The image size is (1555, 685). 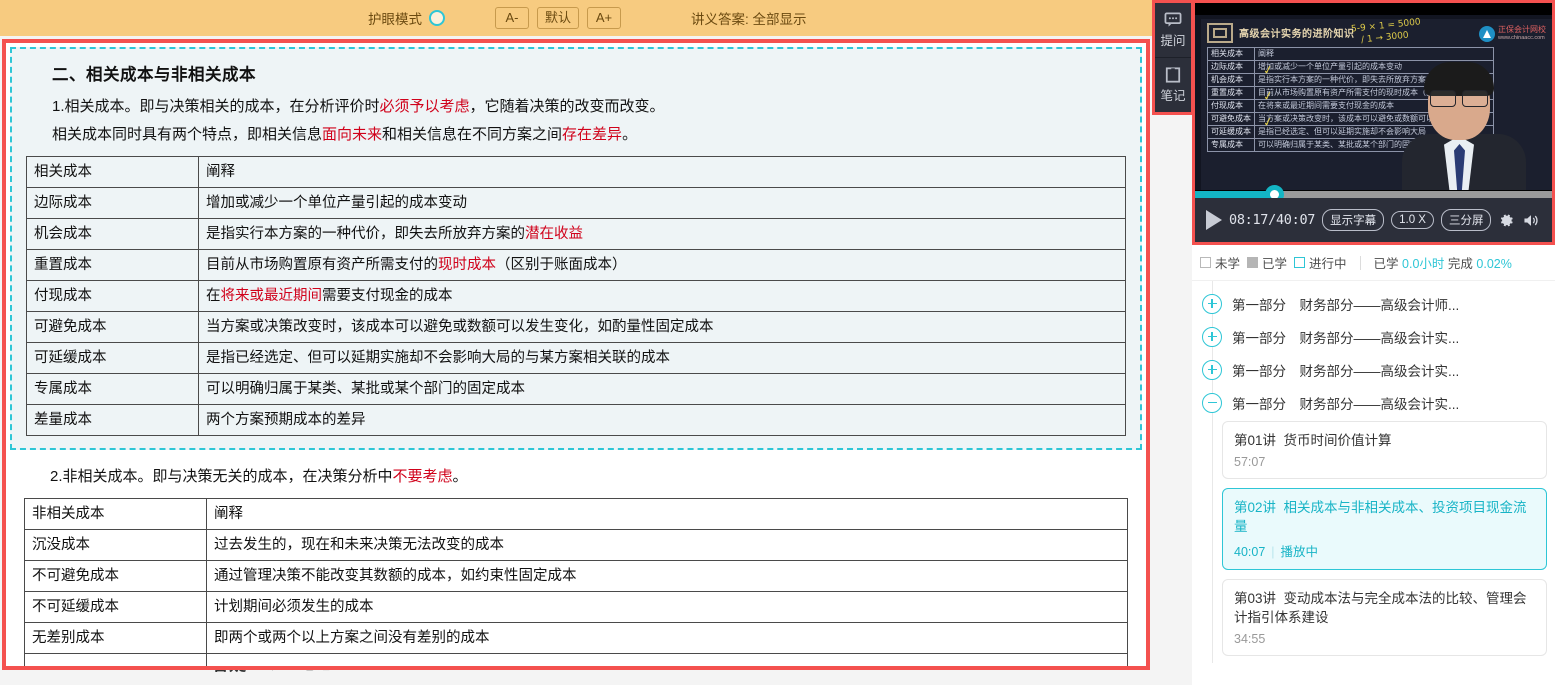 What do you see at coordinates (576, 659) in the screenshot?
I see `table-row` at bounding box center [576, 659].